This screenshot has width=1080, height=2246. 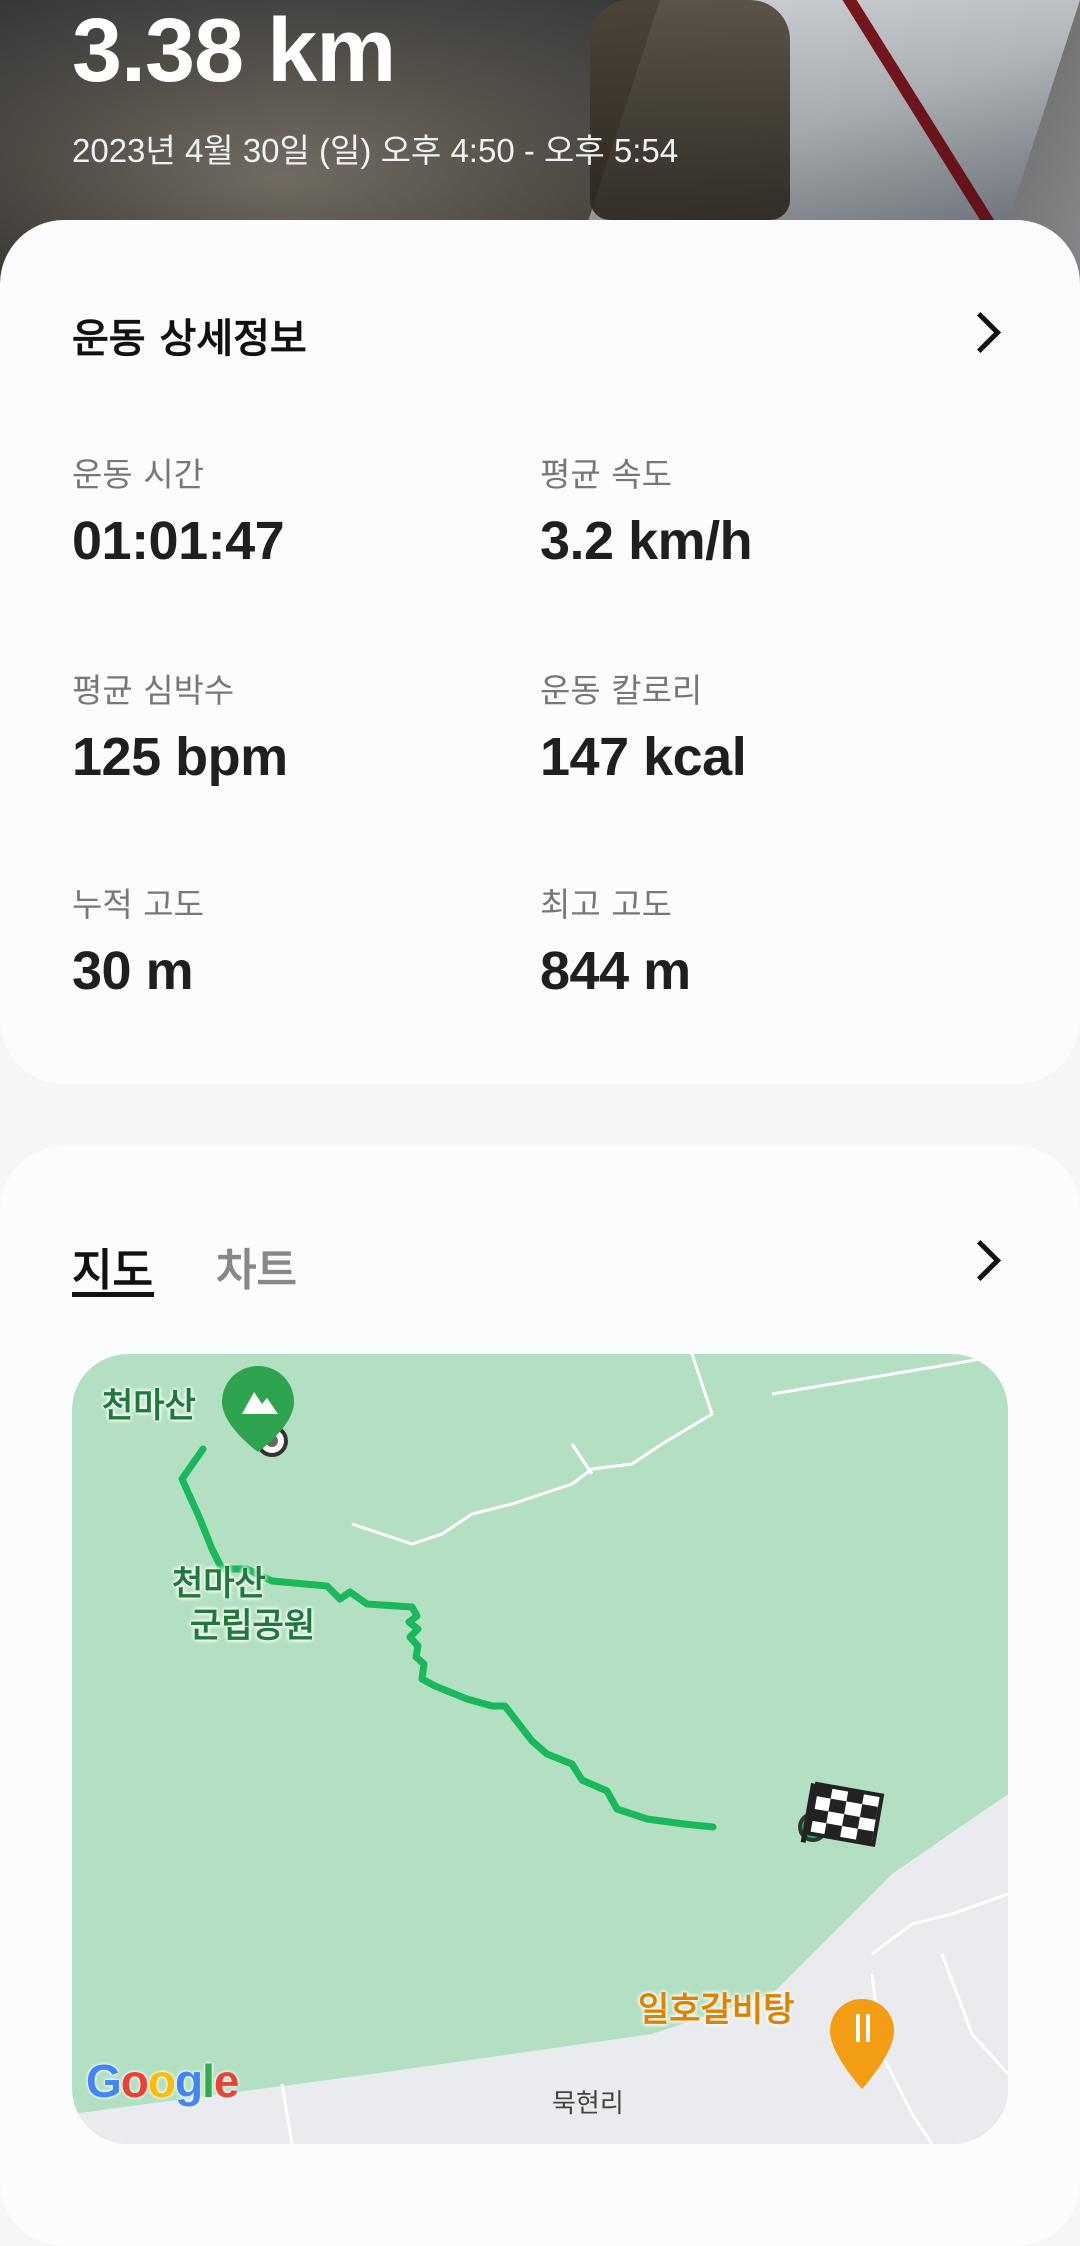 I want to click on tab-map: 지도, so click(x=112, y=1266).